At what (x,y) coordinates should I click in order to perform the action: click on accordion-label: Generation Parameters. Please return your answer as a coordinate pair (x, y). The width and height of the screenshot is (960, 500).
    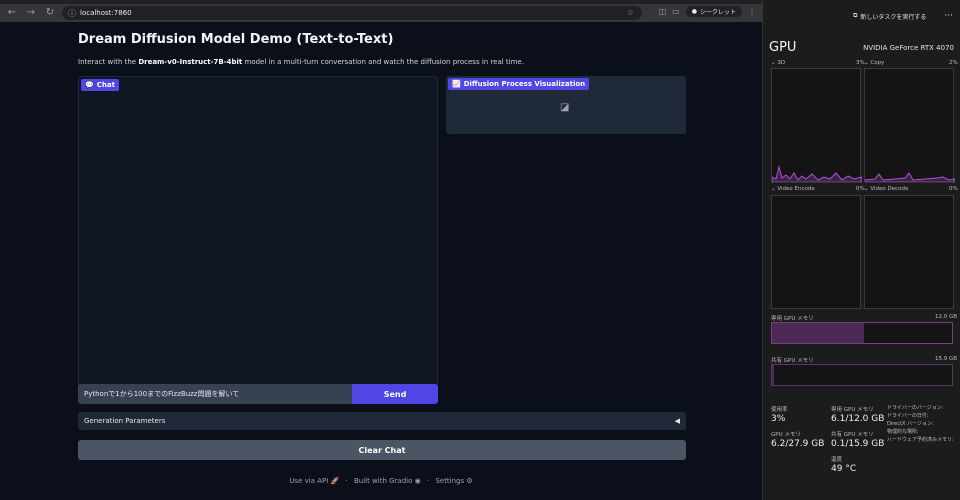
    Looking at the image, I should click on (125, 421).